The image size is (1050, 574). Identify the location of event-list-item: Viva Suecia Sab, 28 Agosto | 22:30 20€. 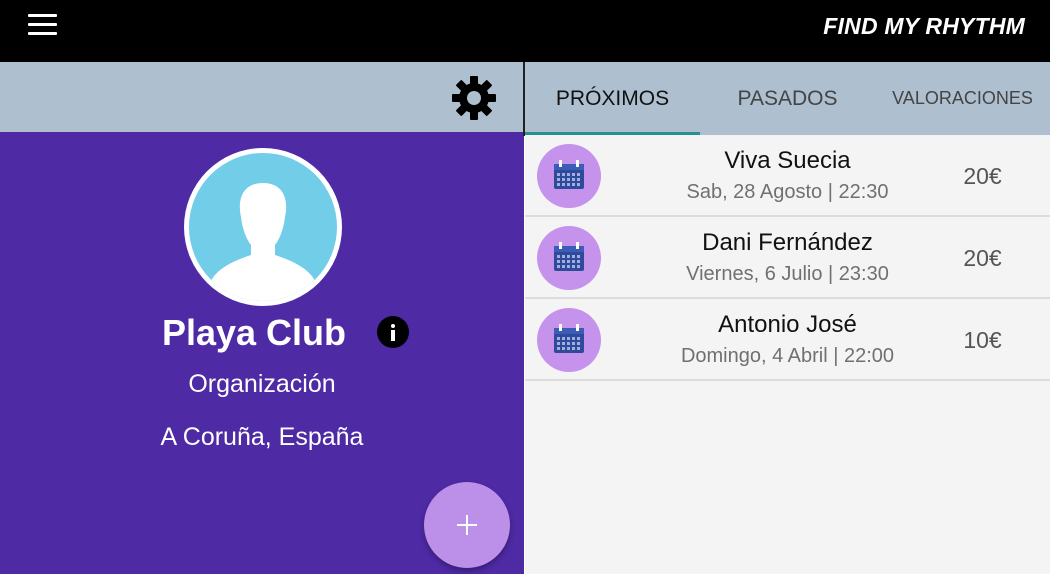
(787, 176).